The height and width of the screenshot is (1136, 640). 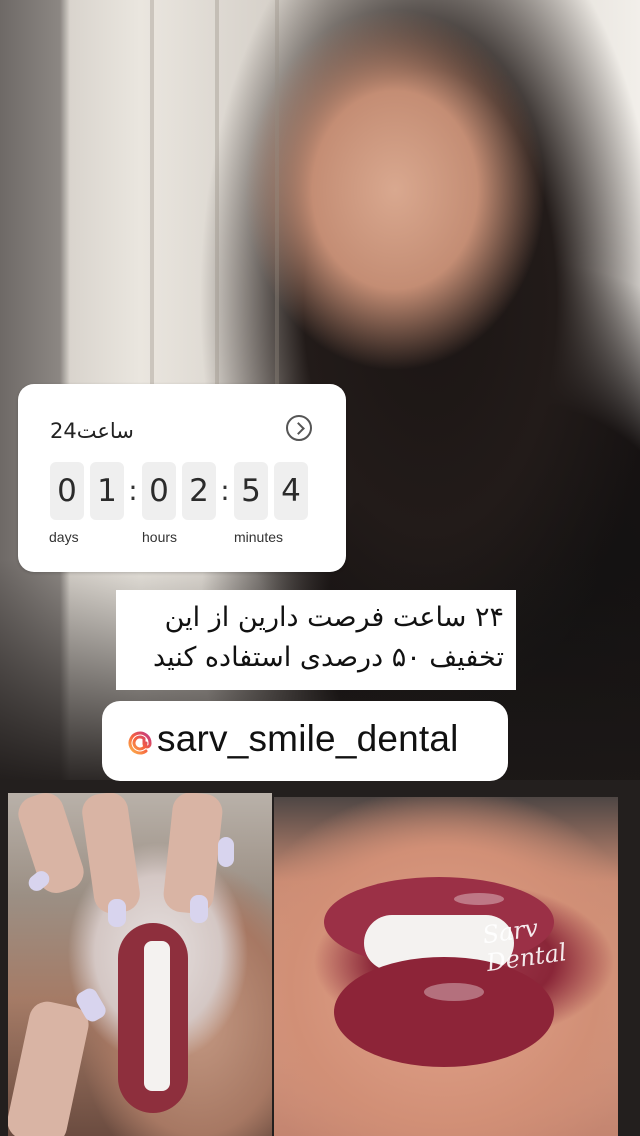 What do you see at coordinates (107, 491) in the screenshot?
I see `countdown-digit-days-2: 1` at bounding box center [107, 491].